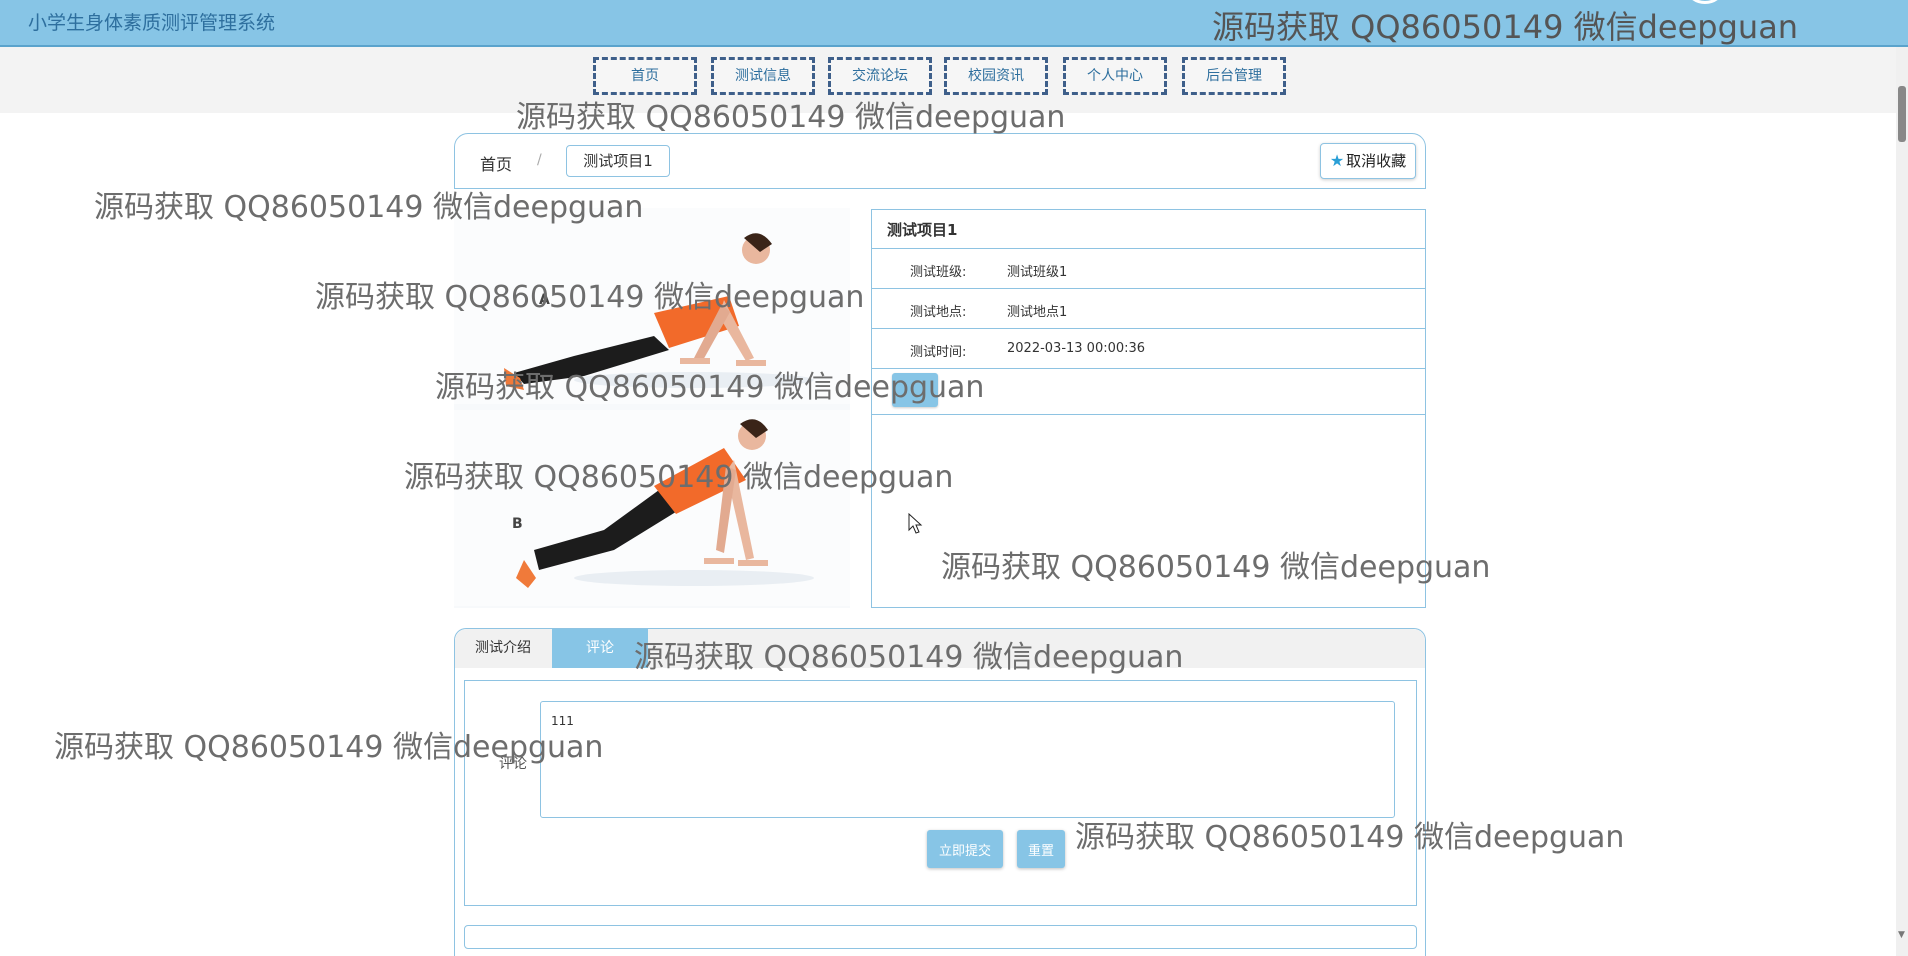  What do you see at coordinates (152, 23) in the screenshot?
I see `site-title: 小学生身体素质测评管理系统` at bounding box center [152, 23].